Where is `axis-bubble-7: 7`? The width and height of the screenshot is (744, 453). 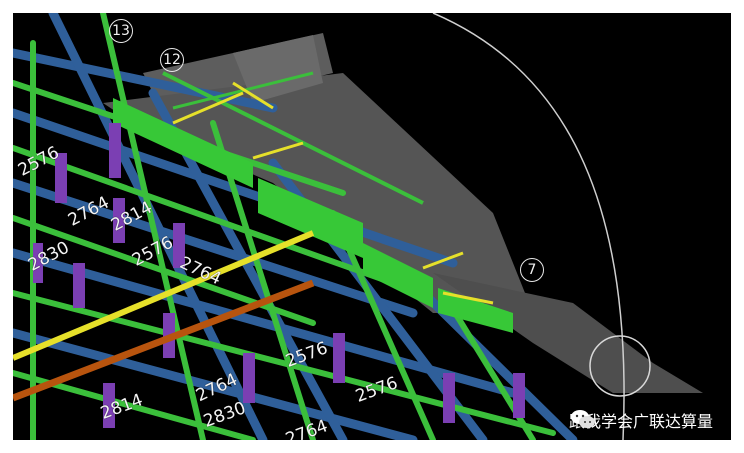
axis-bubble-7: 7 is located at coordinates (532, 270).